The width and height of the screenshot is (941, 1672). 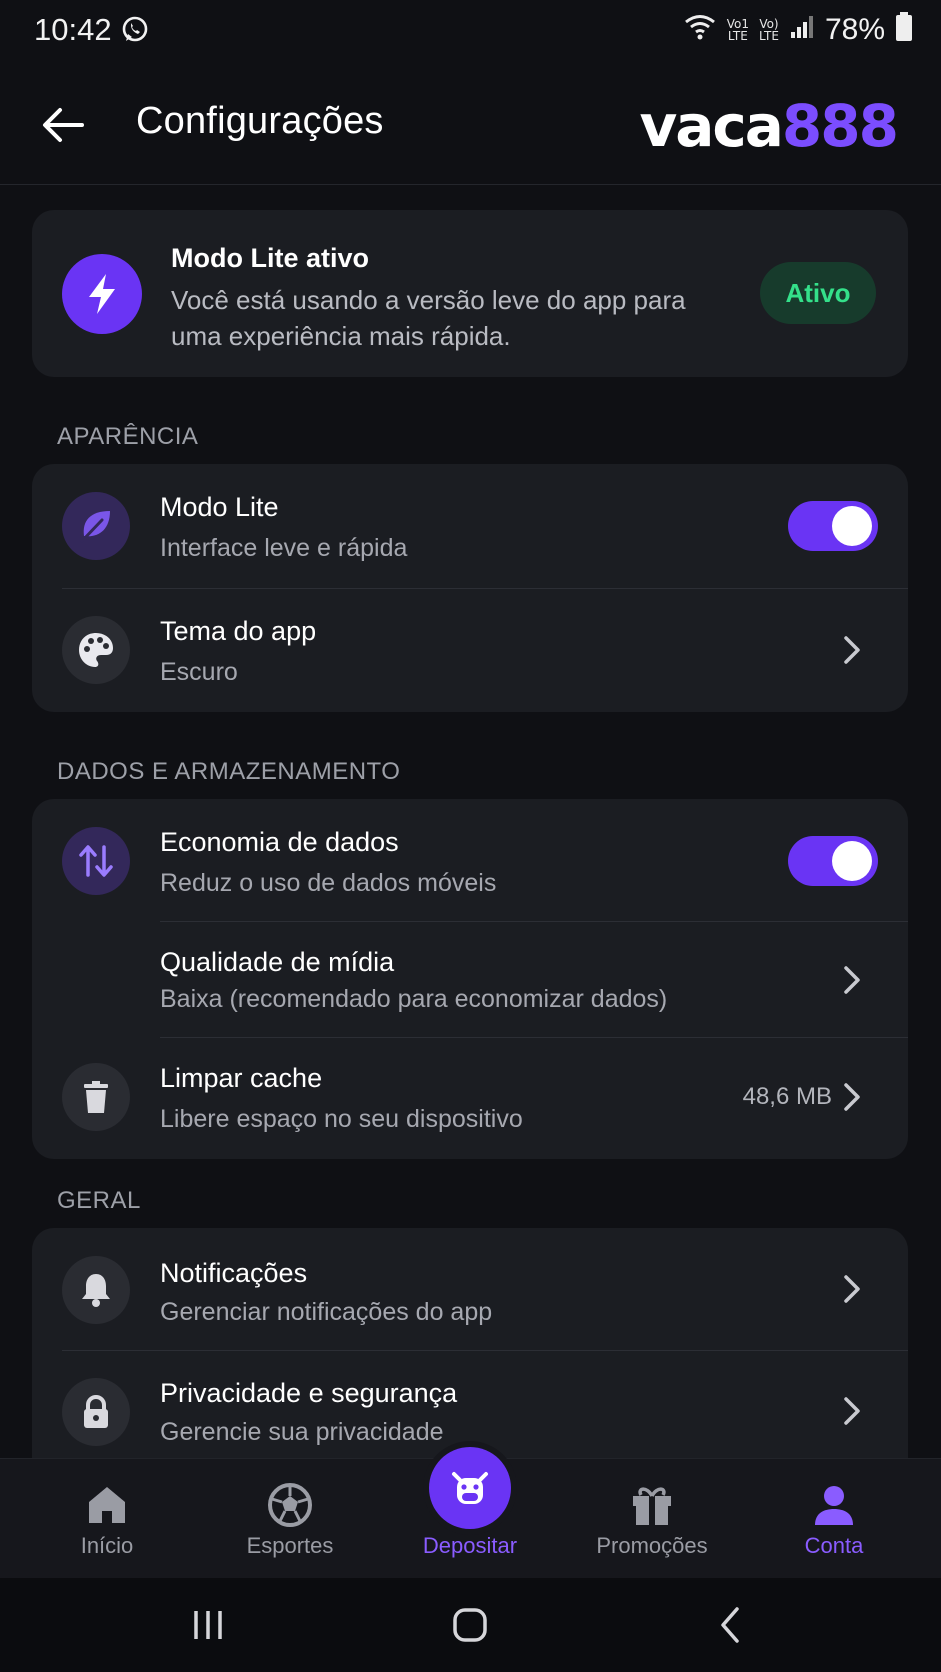 I want to click on gift-icon, so click(x=652, y=1505).